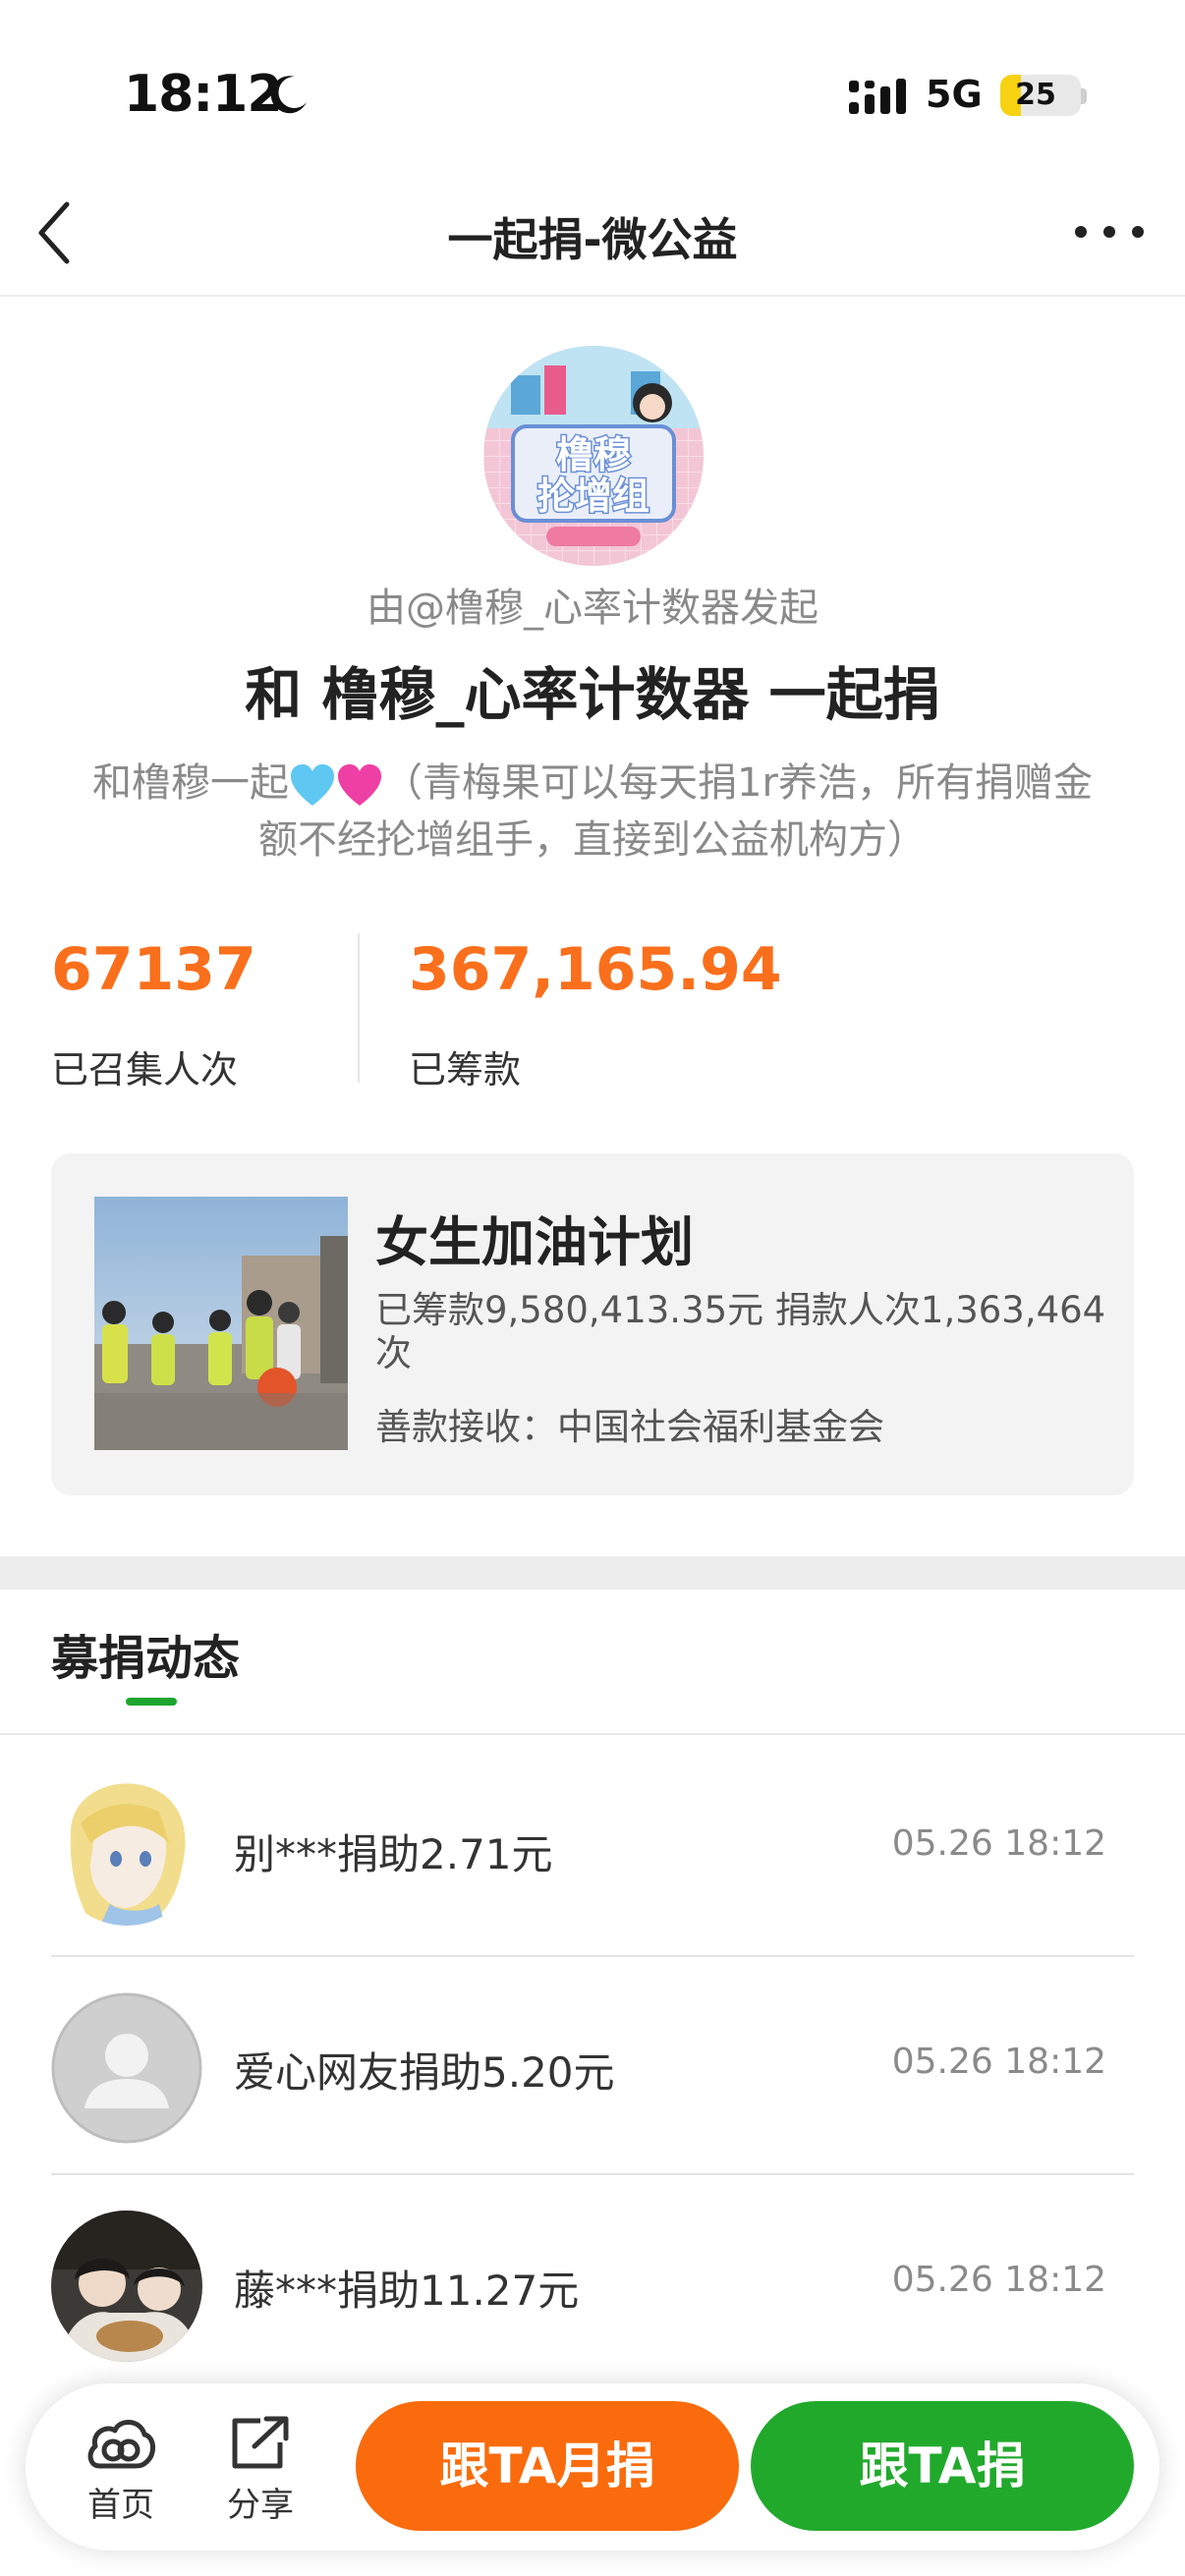 The width and height of the screenshot is (1185, 2576). I want to click on share-label: 分享, so click(260, 2505).